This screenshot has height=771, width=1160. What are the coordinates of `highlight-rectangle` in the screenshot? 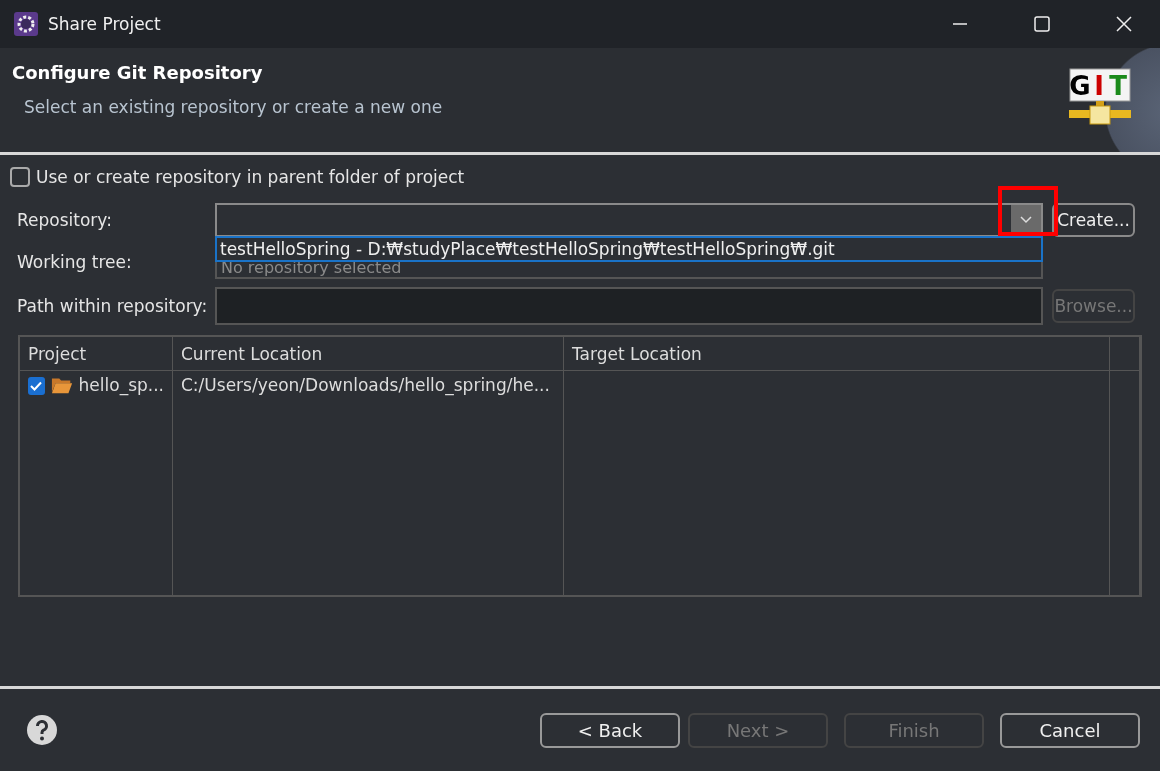 It's located at (1028, 211).